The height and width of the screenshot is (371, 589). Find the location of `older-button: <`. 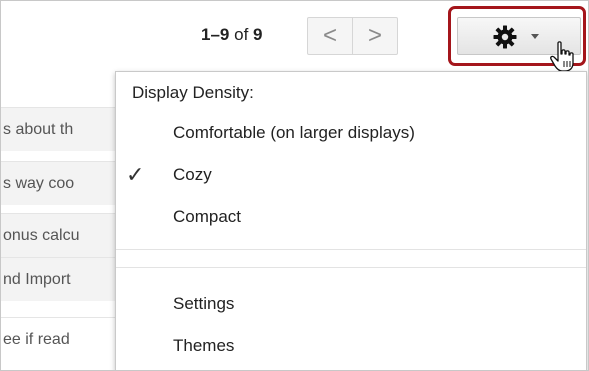

older-button: < is located at coordinates (330, 36).